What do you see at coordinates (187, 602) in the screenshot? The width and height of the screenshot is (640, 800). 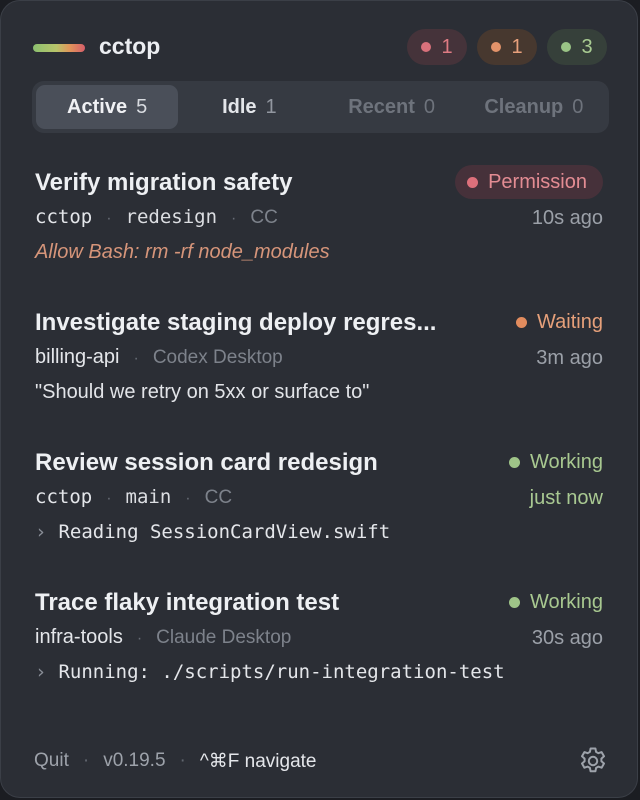 I see `session-title: Trace flaky integration test` at bounding box center [187, 602].